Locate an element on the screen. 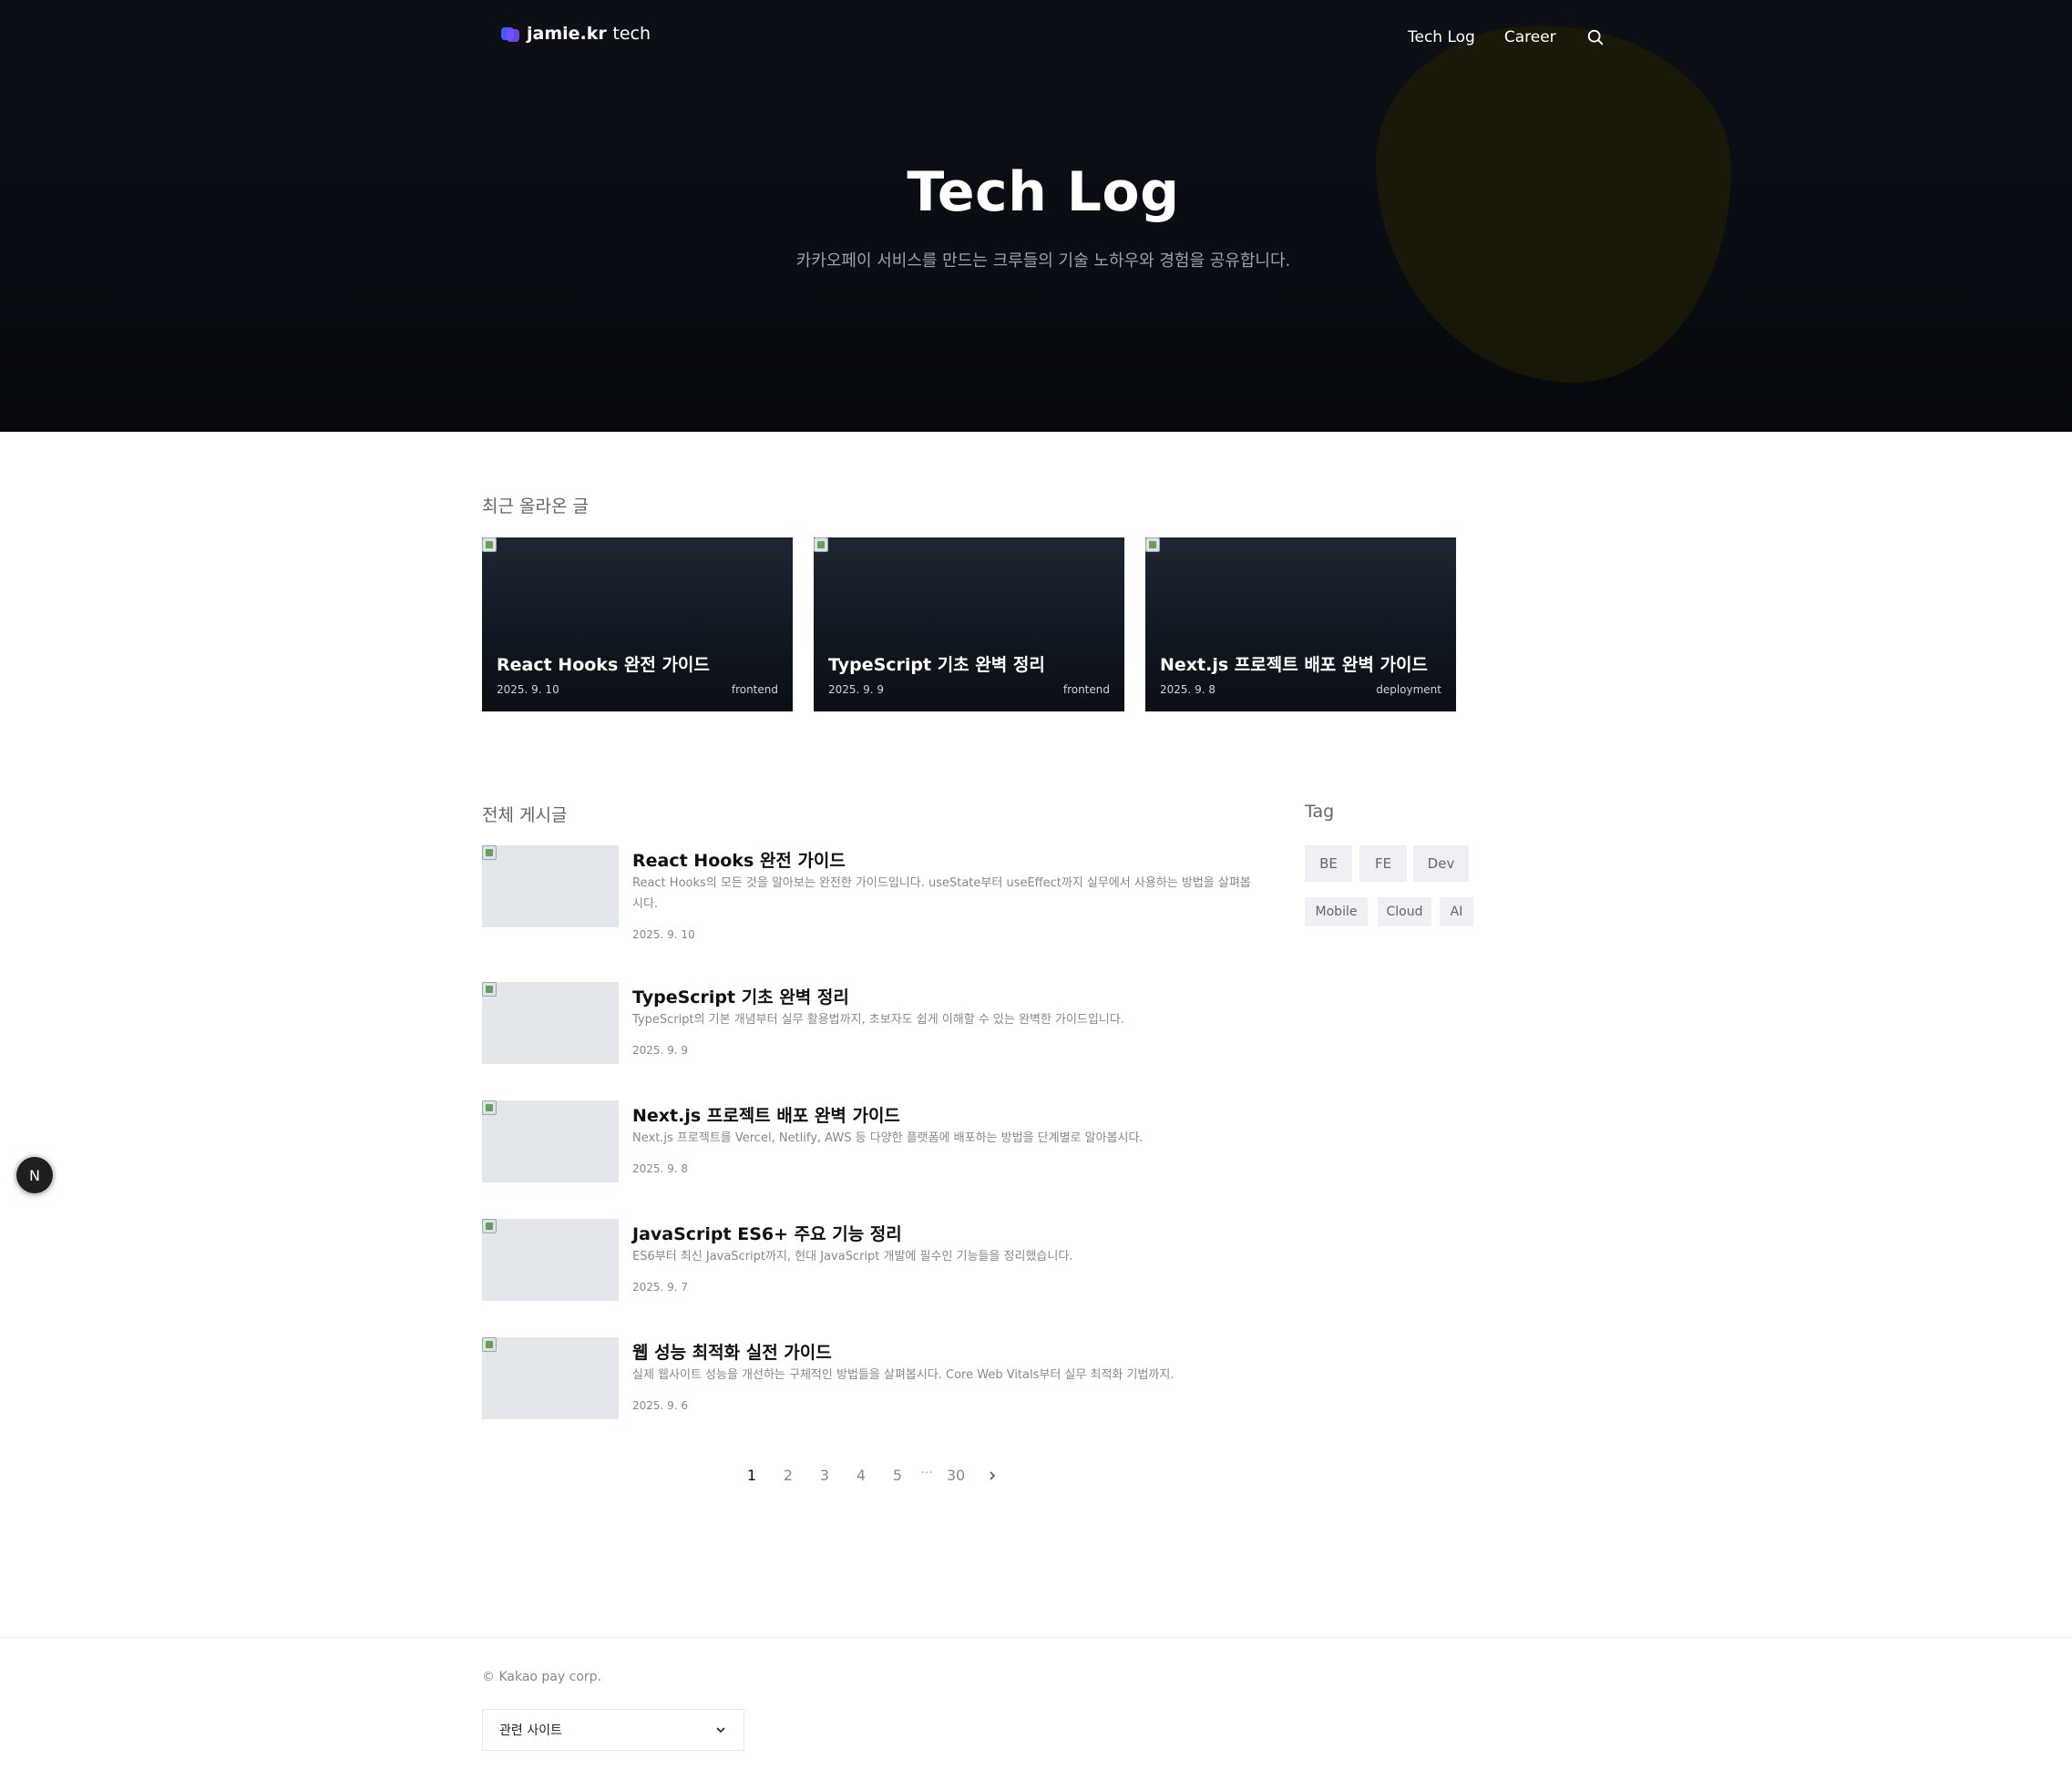  page-ellipsis: ··· is located at coordinates (926, 1472).